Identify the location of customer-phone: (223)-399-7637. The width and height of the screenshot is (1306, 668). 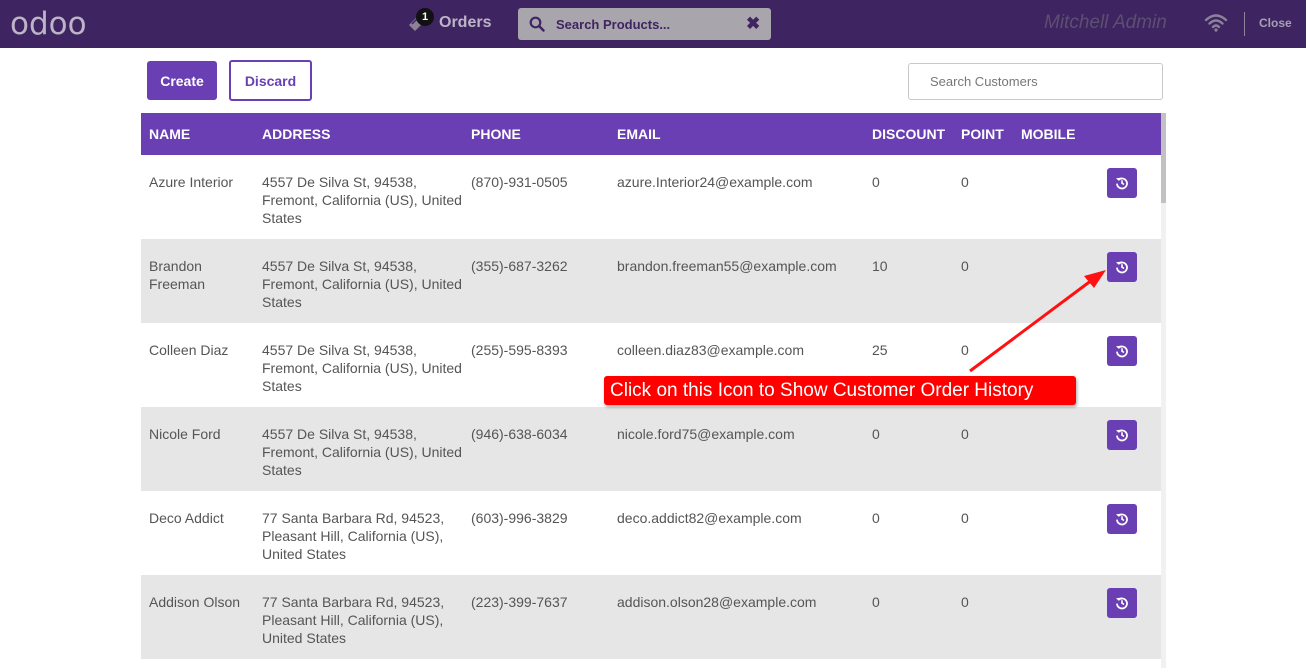
(519, 602).